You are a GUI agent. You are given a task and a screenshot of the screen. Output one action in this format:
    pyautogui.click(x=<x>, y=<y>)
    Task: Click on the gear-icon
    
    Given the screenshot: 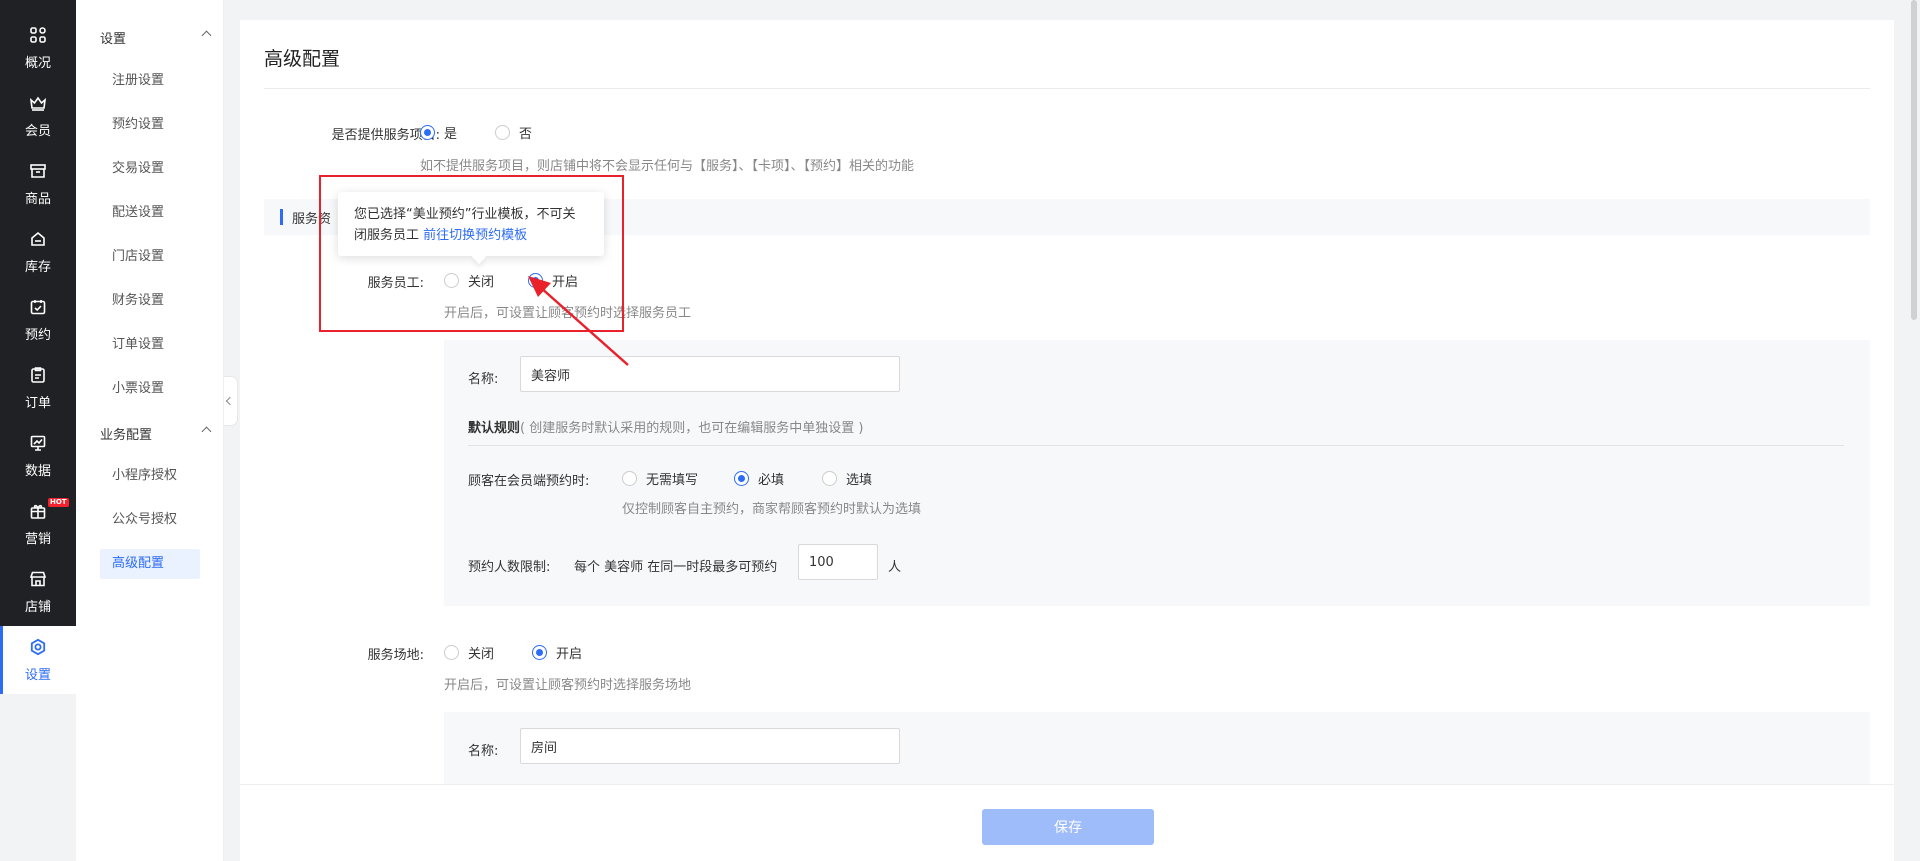 What is the action you would take?
    pyautogui.click(x=38, y=647)
    